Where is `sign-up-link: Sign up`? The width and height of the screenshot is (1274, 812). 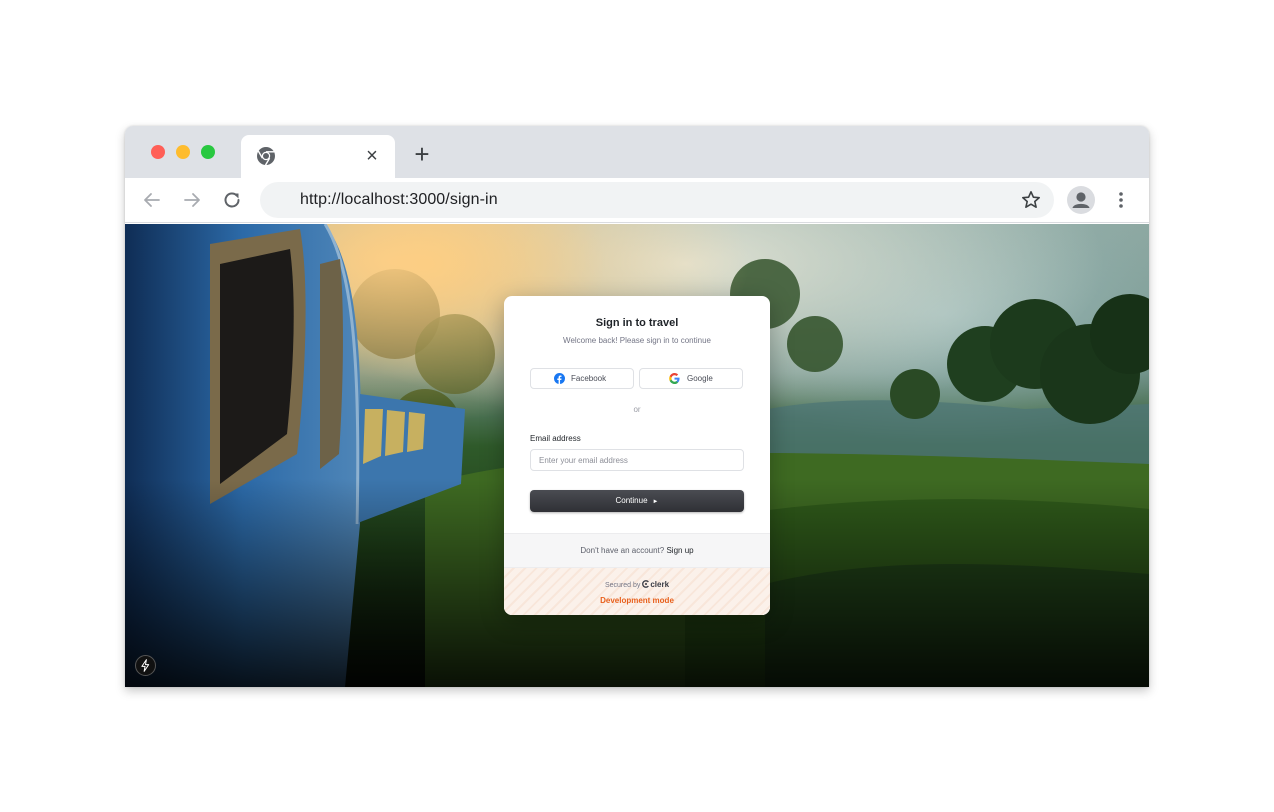 sign-up-link: Sign up is located at coordinates (679, 550).